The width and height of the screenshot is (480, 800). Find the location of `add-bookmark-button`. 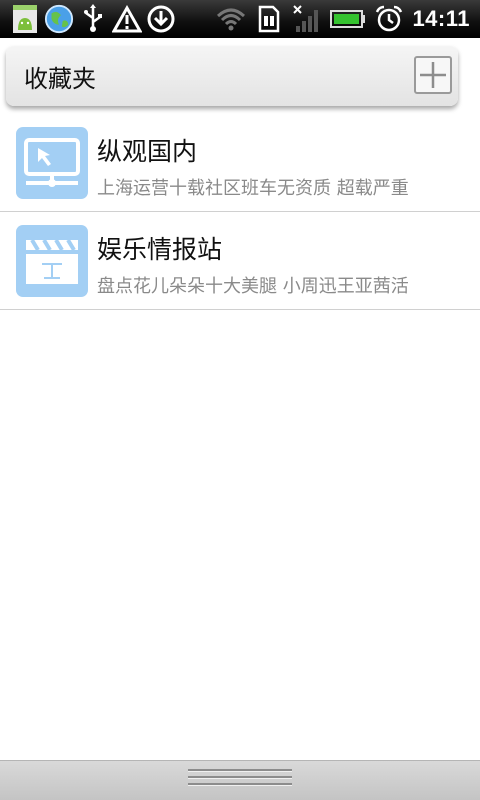

add-bookmark-button is located at coordinates (433, 75).